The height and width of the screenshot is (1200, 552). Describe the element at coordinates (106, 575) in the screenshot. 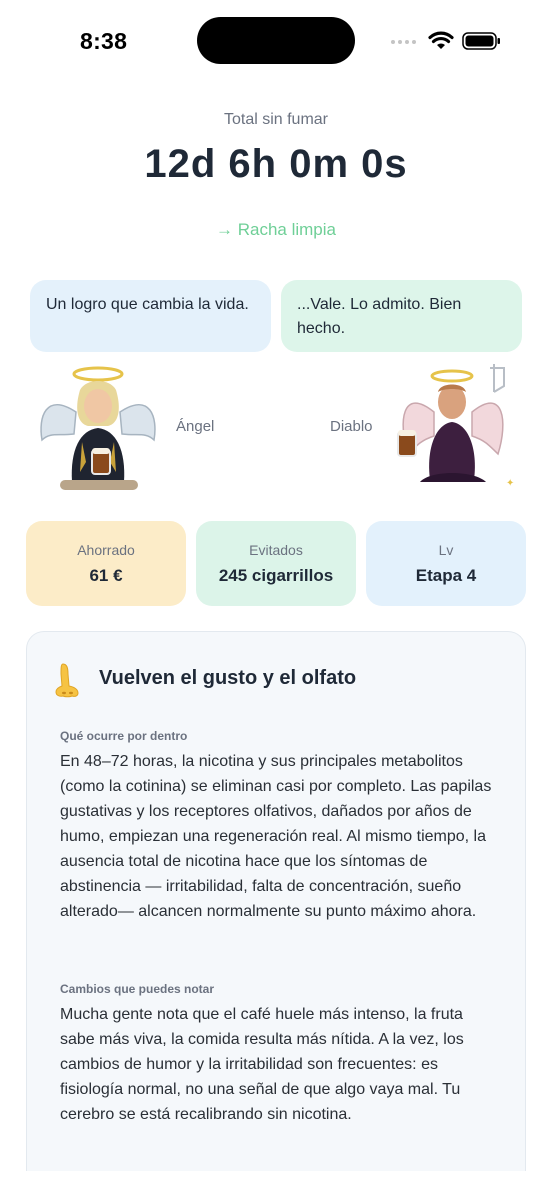

I see `stat-value: 61 €` at that location.